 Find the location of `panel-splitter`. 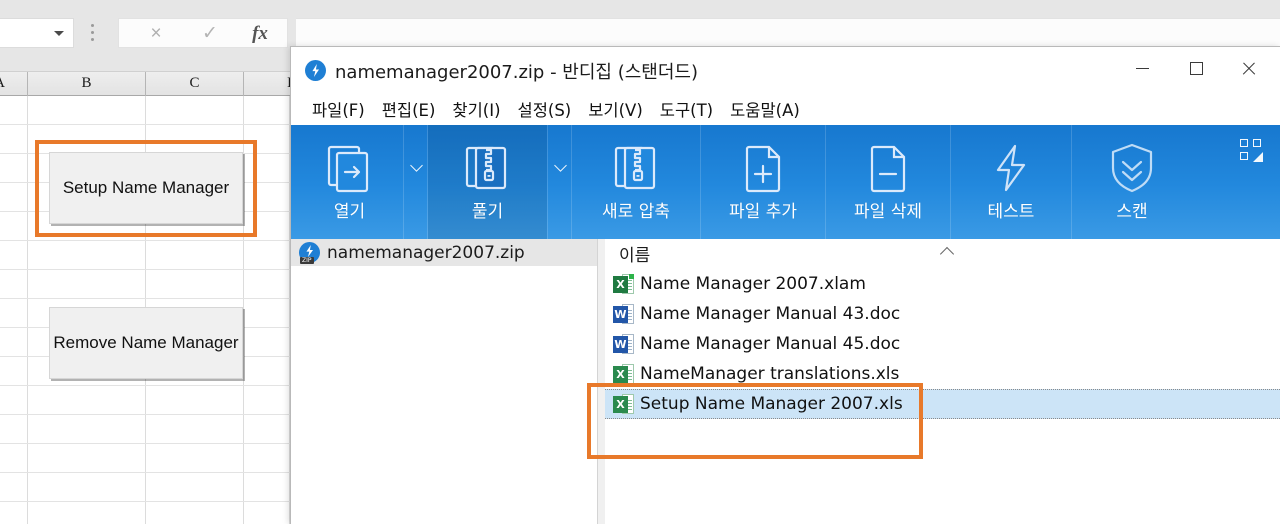

panel-splitter is located at coordinates (601, 381).